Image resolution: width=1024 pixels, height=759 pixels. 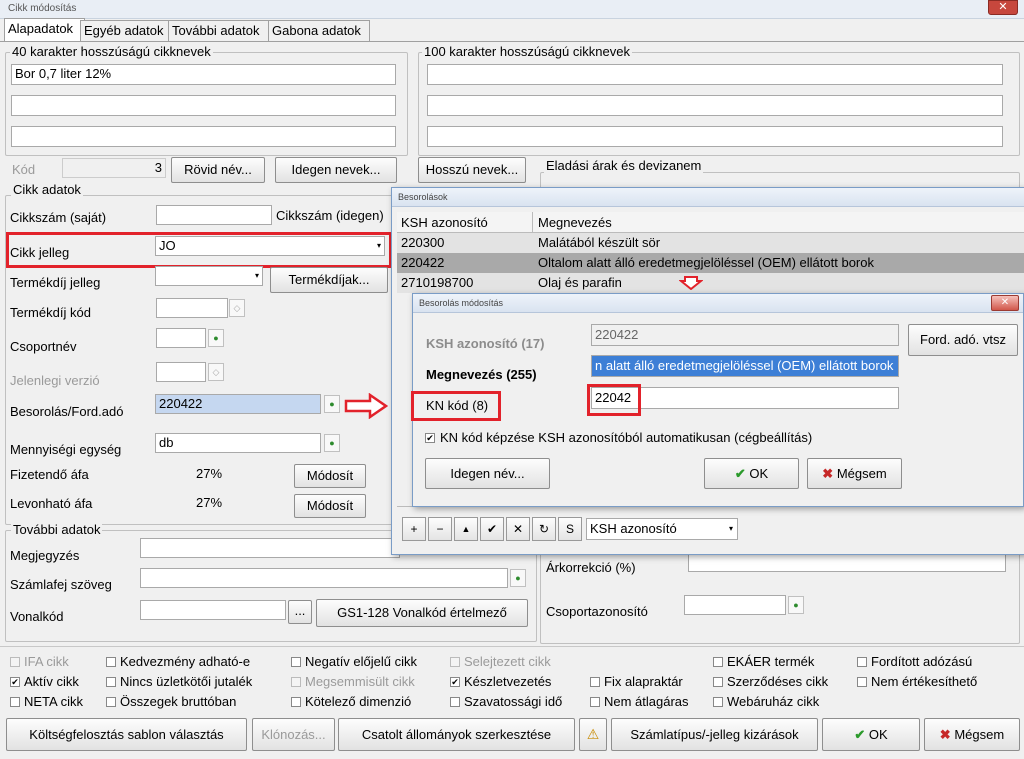 What do you see at coordinates (203, 136) in the screenshot?
I see `name40-line3-input` at bounding box center [203, 136].